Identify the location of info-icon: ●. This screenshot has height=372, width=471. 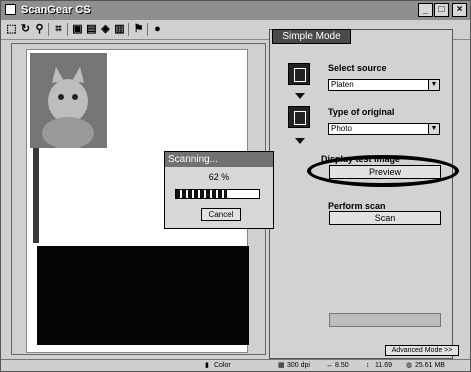
(157, 29).